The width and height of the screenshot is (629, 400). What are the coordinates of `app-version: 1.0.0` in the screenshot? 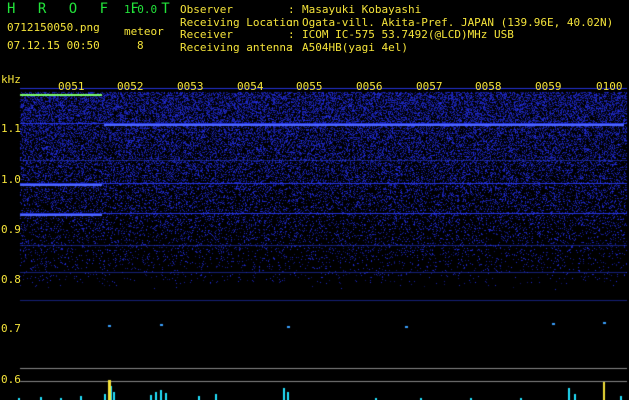 It's located at (141, 9).